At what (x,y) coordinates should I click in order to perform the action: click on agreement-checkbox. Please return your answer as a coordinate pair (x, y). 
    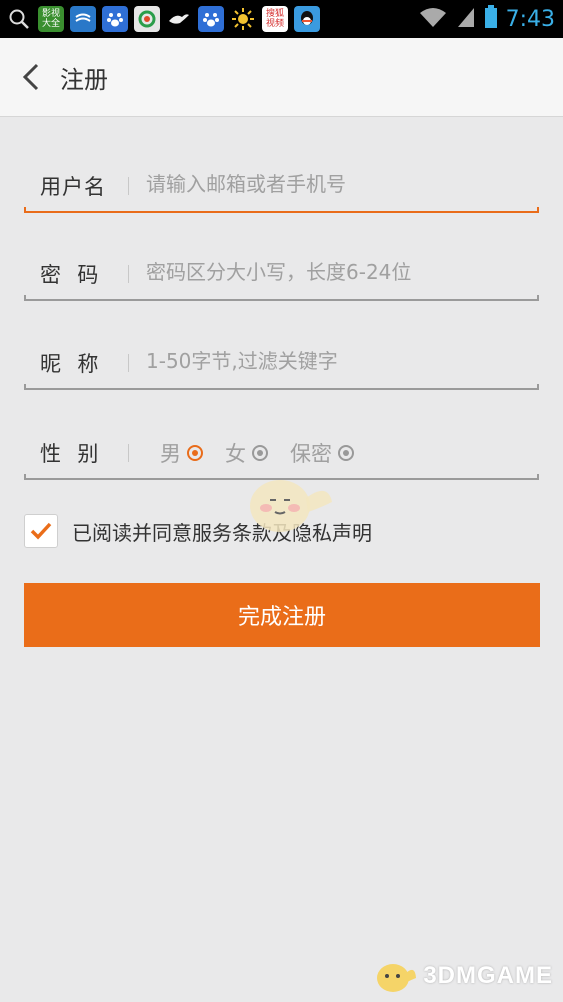
    Looking at the image, I should click on (41, 531).